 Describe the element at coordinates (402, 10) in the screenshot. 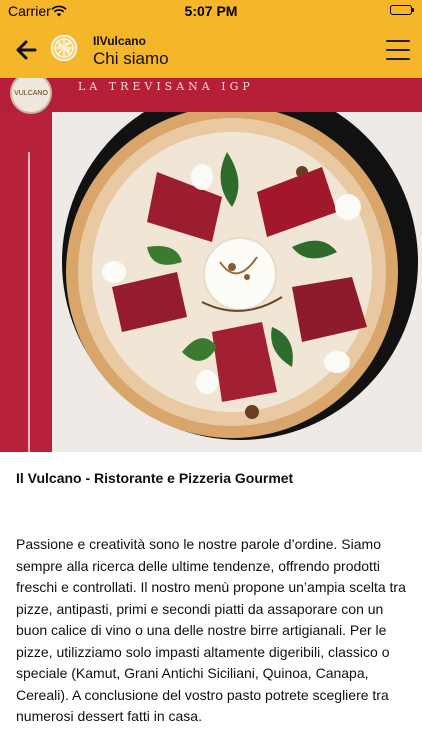

I see `battery-icon` at that location.